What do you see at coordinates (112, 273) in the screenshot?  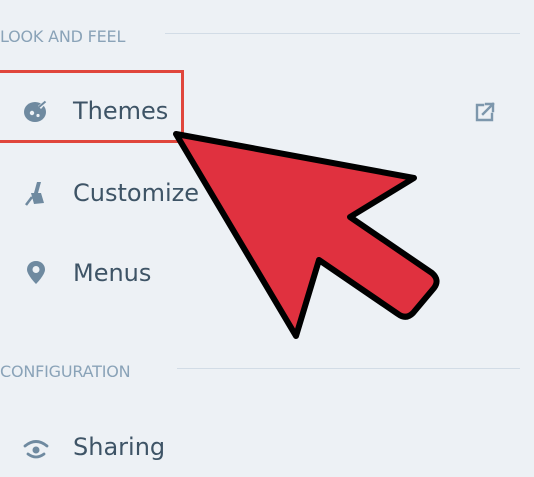 I see `sidebar-item-label-menus: Menus` at bounding box center [112, 273].